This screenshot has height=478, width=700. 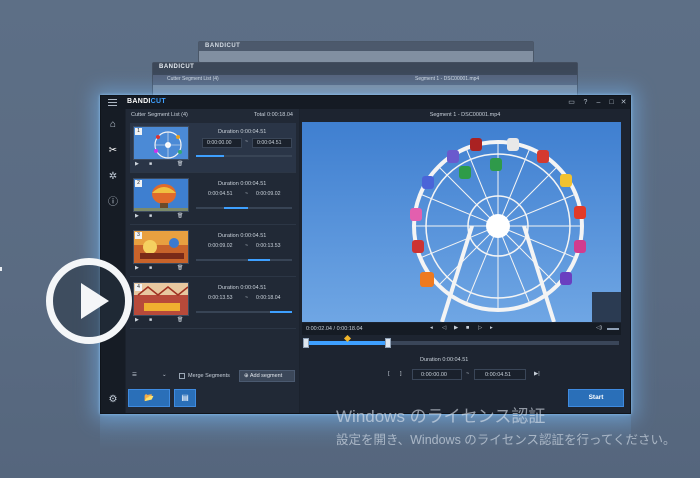 I want to click on title-bar: BANDICUT ▭ ? – □ ✕, so click(x=365, y=102).